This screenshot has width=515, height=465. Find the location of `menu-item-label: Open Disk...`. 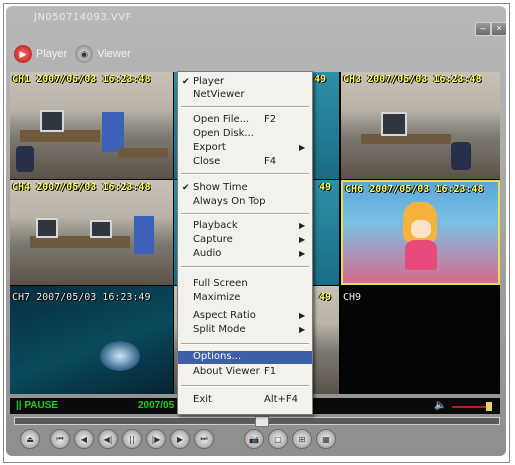

menu-item-label: Open Disk... is located at coordinates (223, 133).